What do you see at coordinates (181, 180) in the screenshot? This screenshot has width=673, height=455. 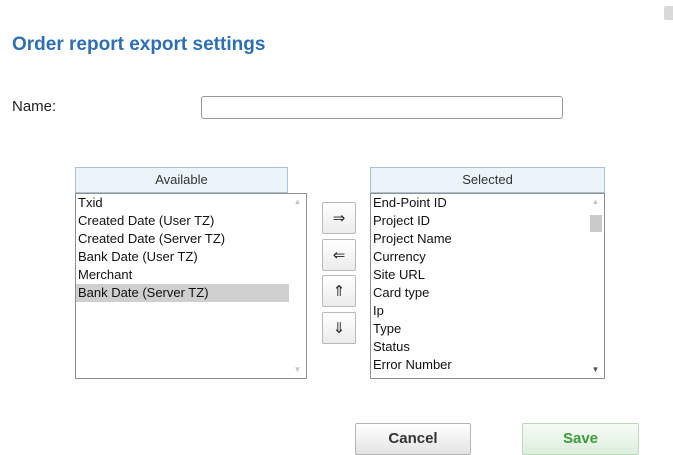 I see `available-header: Available` at bounding box center [181, 180].